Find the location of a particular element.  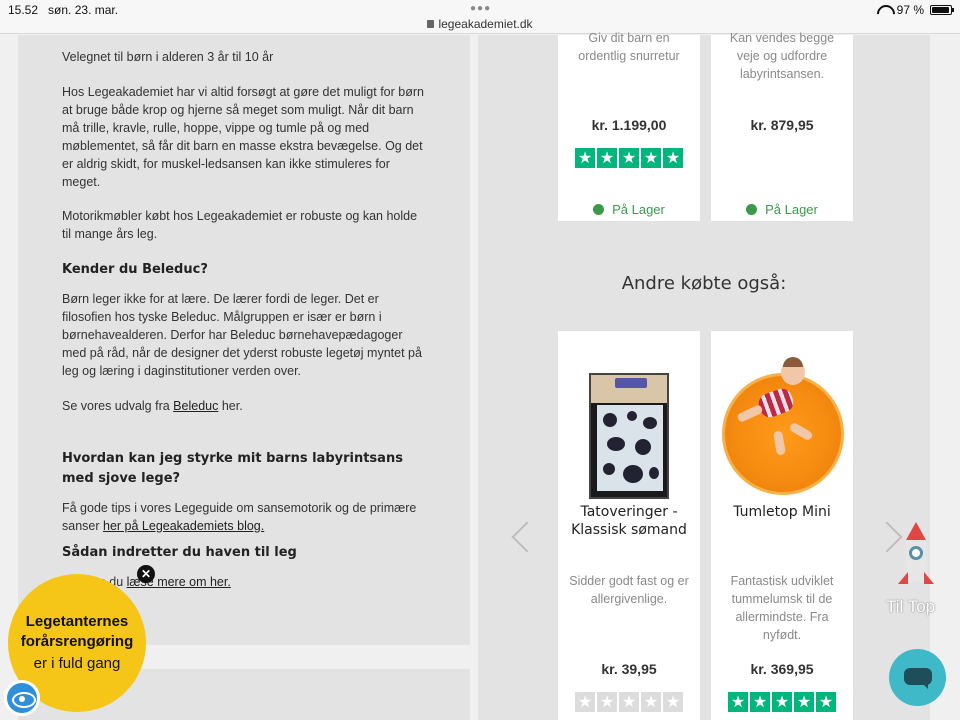

rocket-icon is located at coordinates (916, 557).